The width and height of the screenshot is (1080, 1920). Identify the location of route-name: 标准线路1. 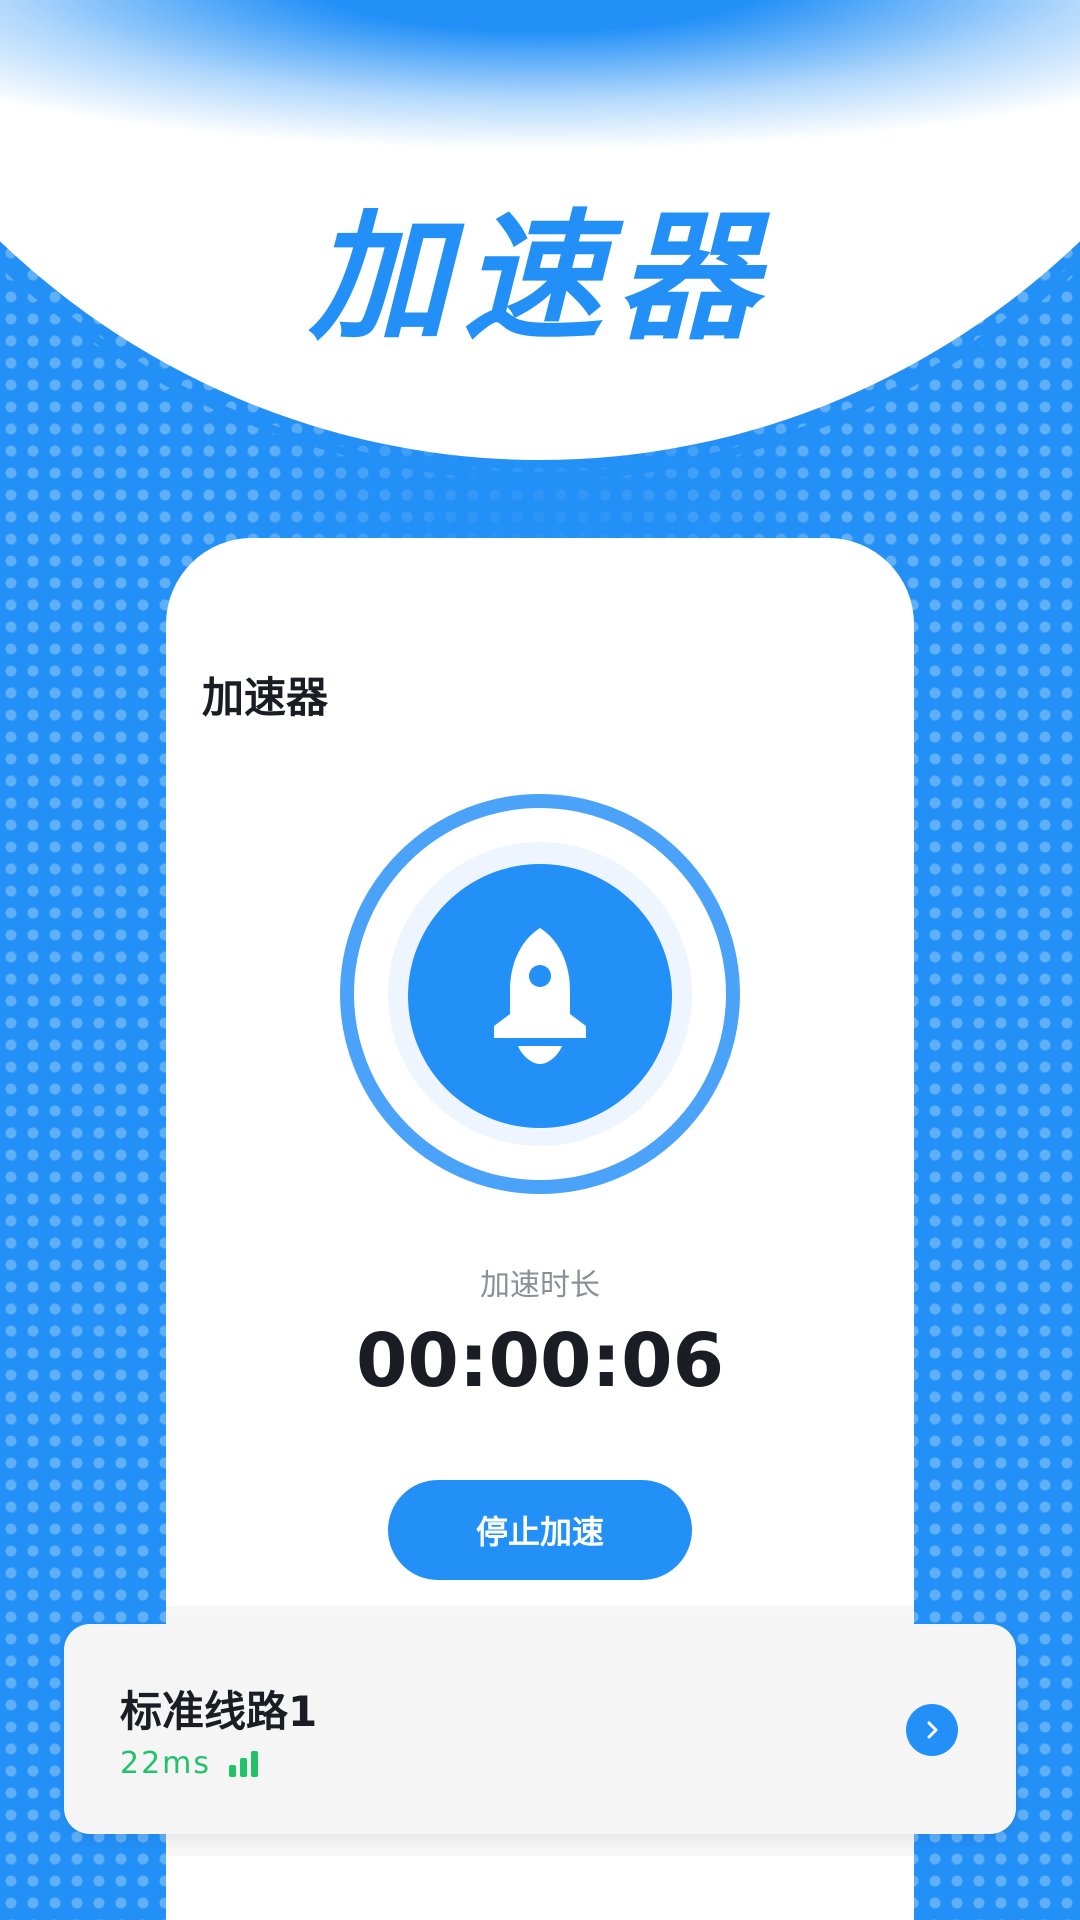
(219, 1711).